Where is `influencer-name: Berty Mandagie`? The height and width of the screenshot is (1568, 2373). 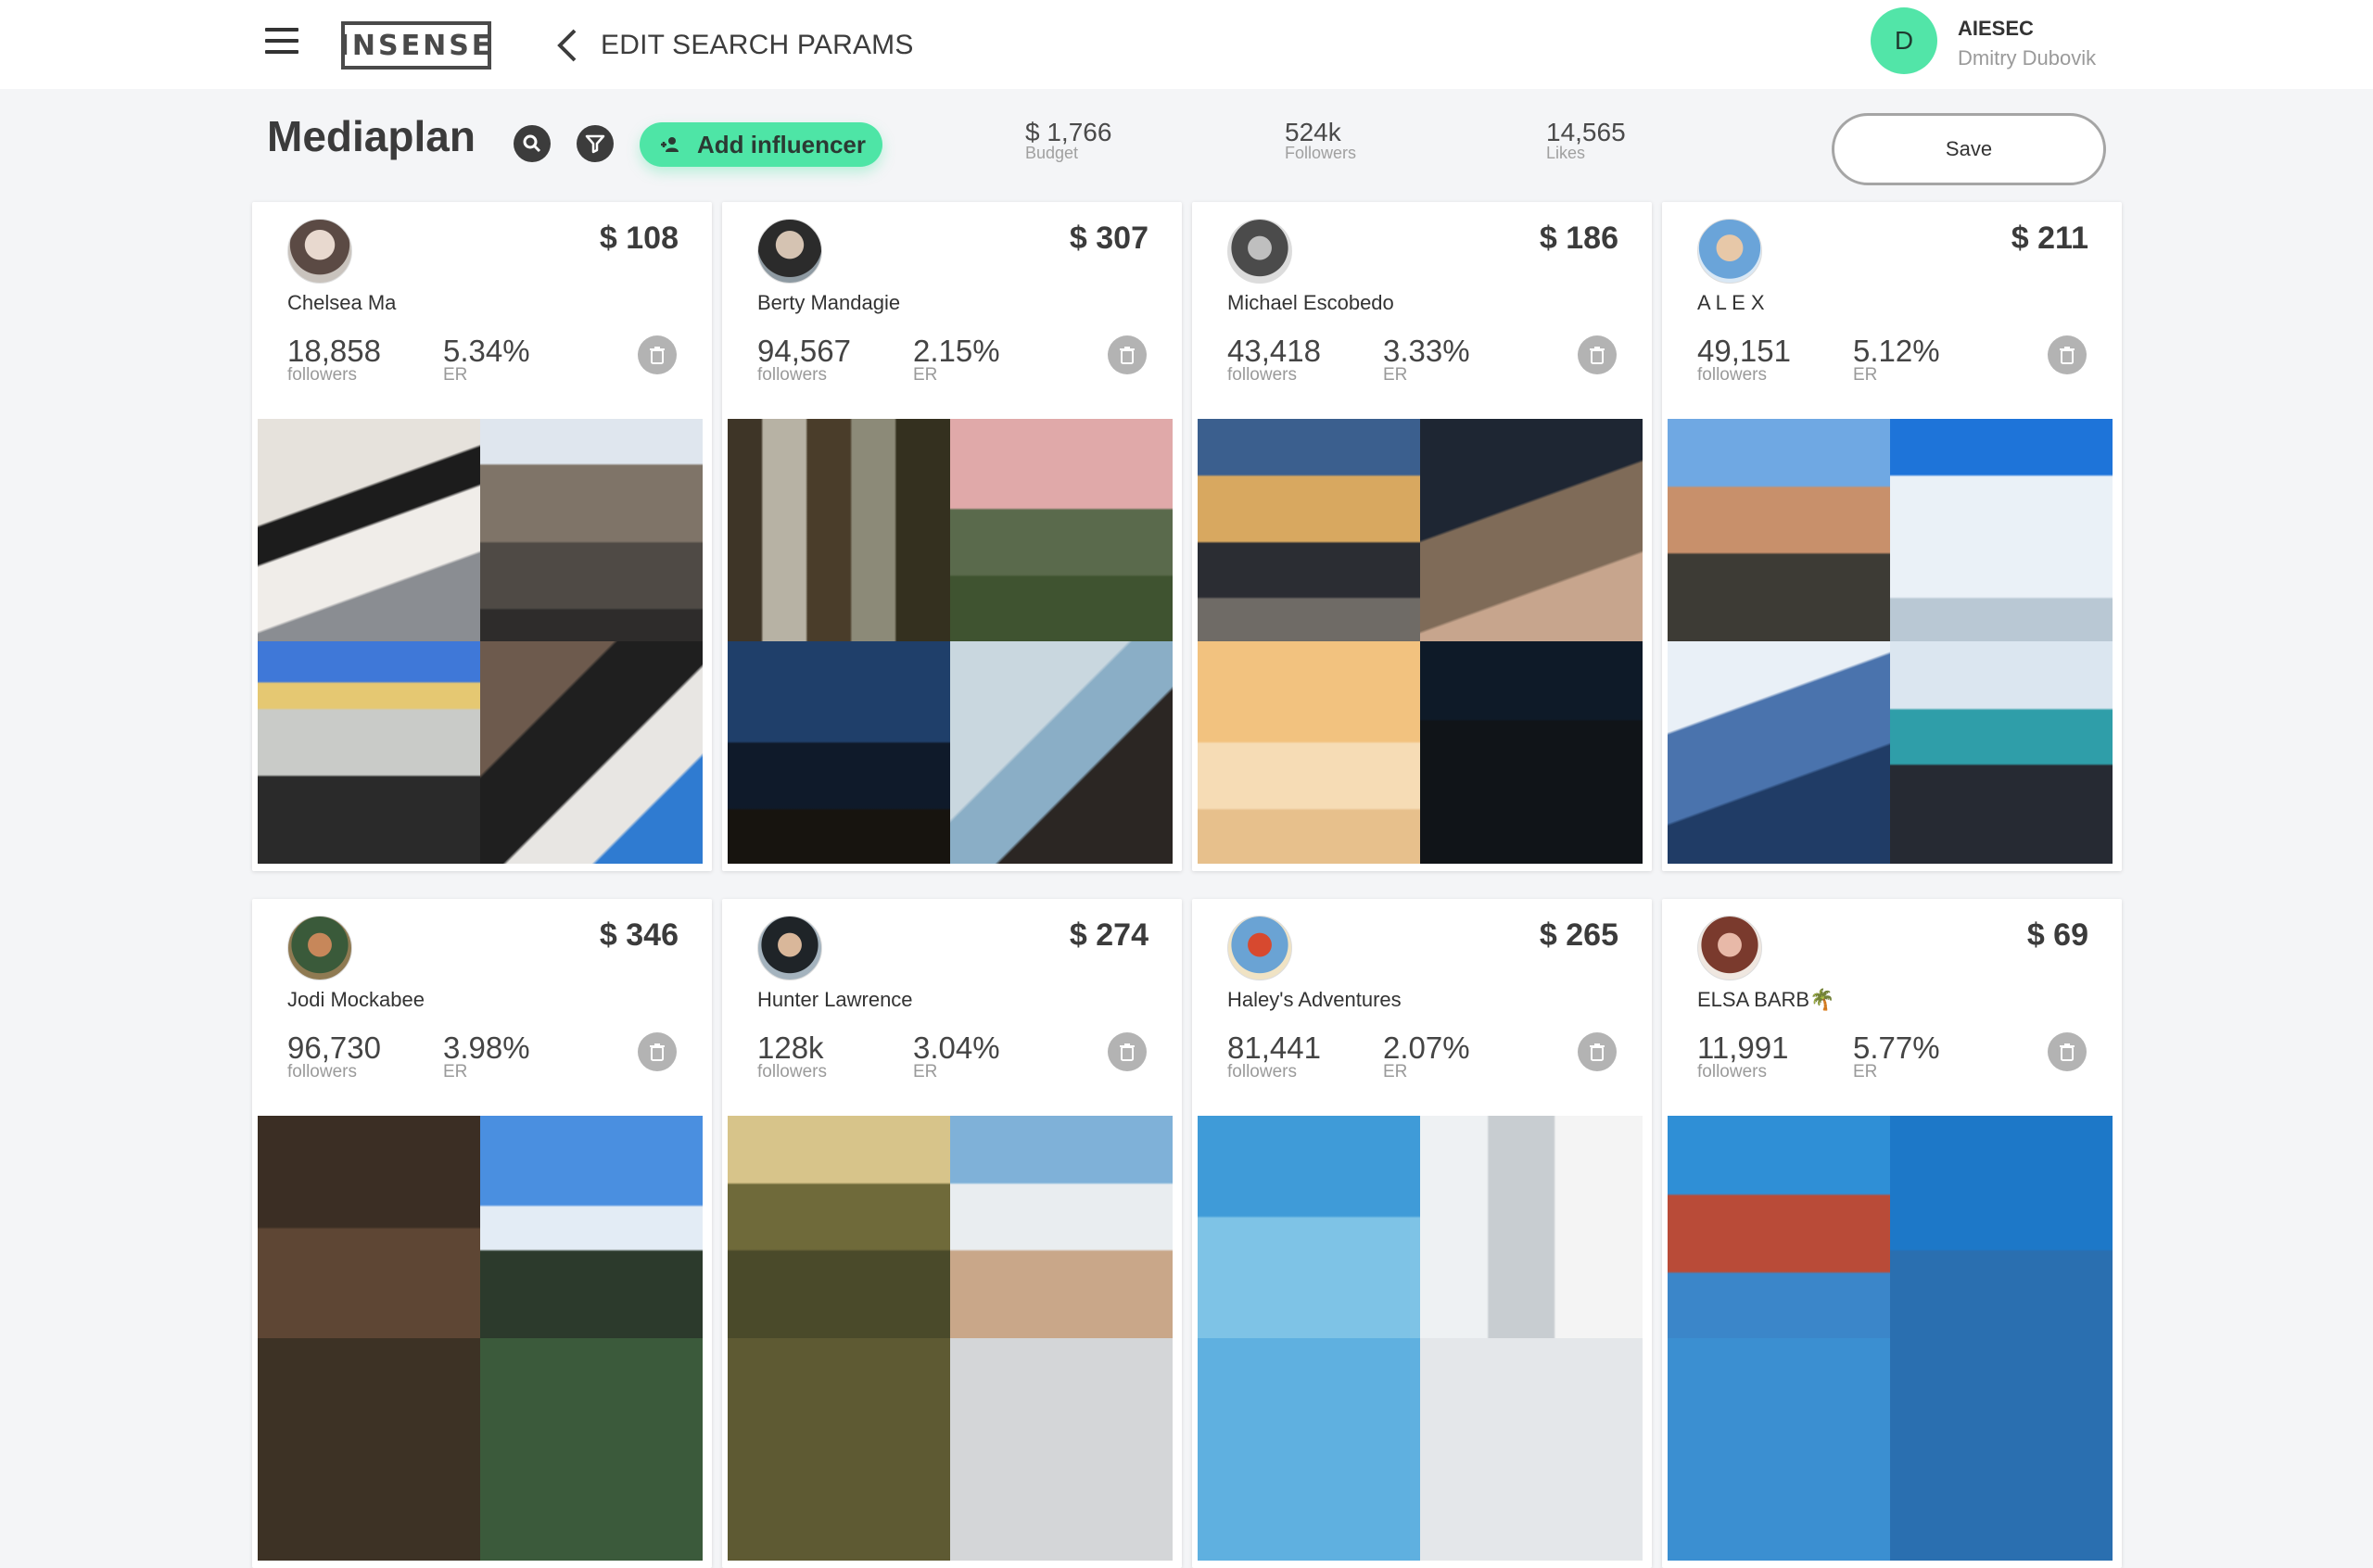 influencer-name: Berty Mandagie is located at coordinates (829, 303).